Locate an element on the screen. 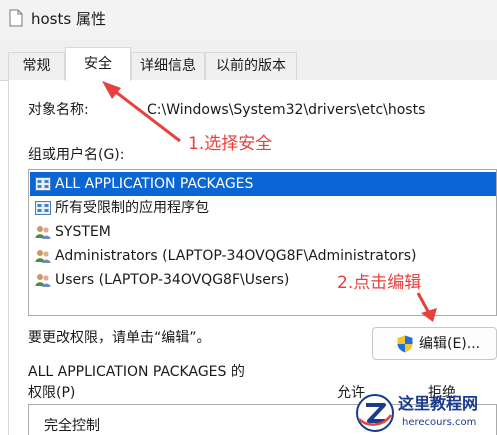 The image size is (497, 435). annotation-step-1: 1.选择安全 is located at coordinates (230, 144).